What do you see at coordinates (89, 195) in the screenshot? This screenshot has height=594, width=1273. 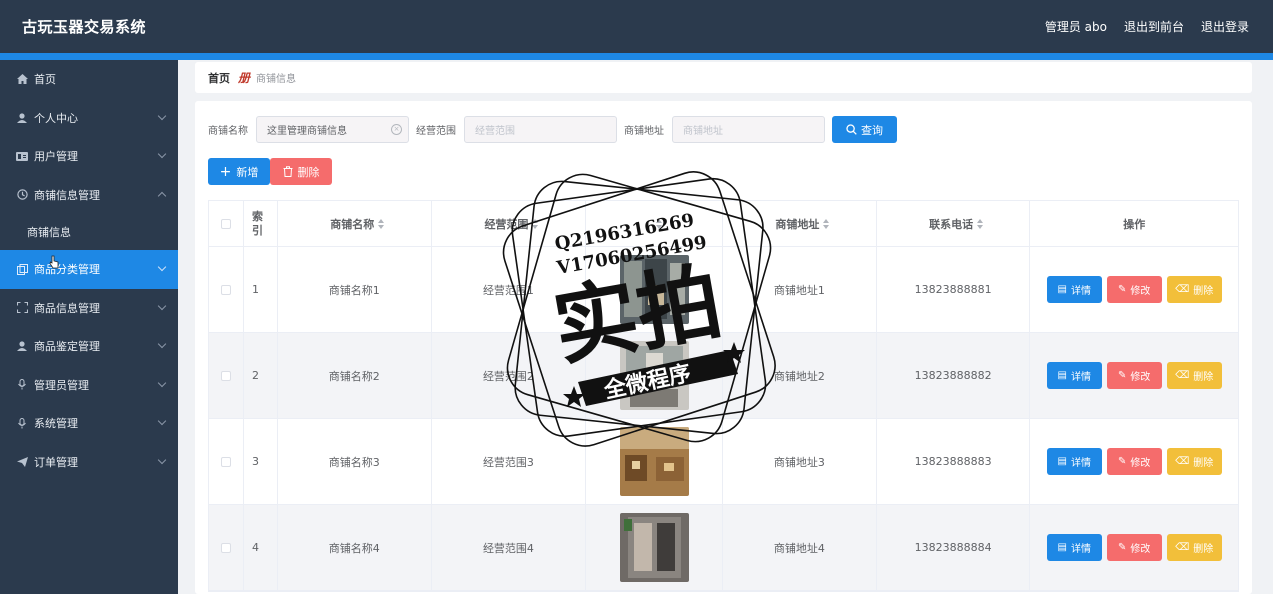 I see `sidebar-item-shop-info-management: 商铺信息管理` at bounding box center [89, 195].